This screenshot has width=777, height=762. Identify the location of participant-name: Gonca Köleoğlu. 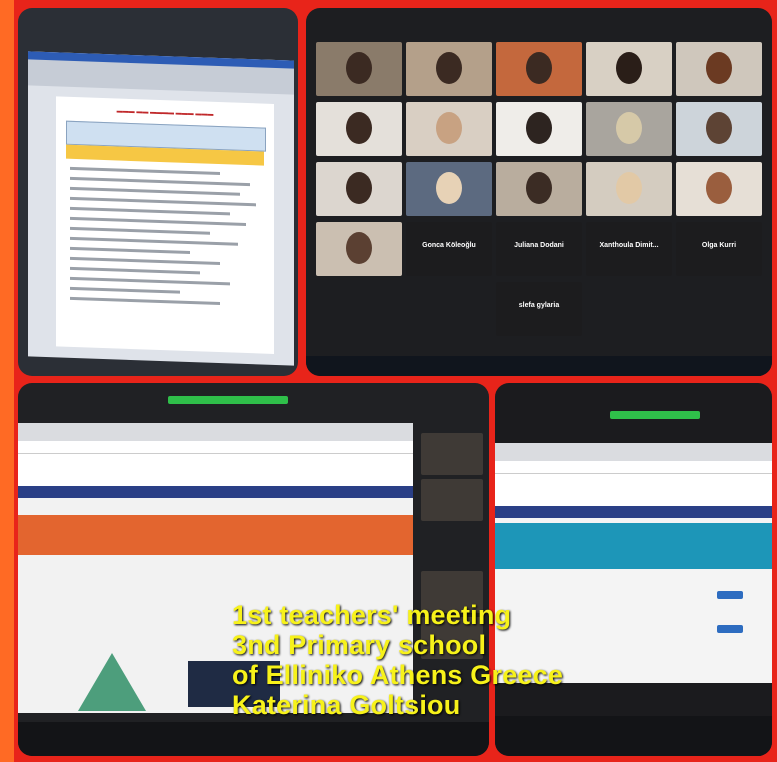
(449, 245).